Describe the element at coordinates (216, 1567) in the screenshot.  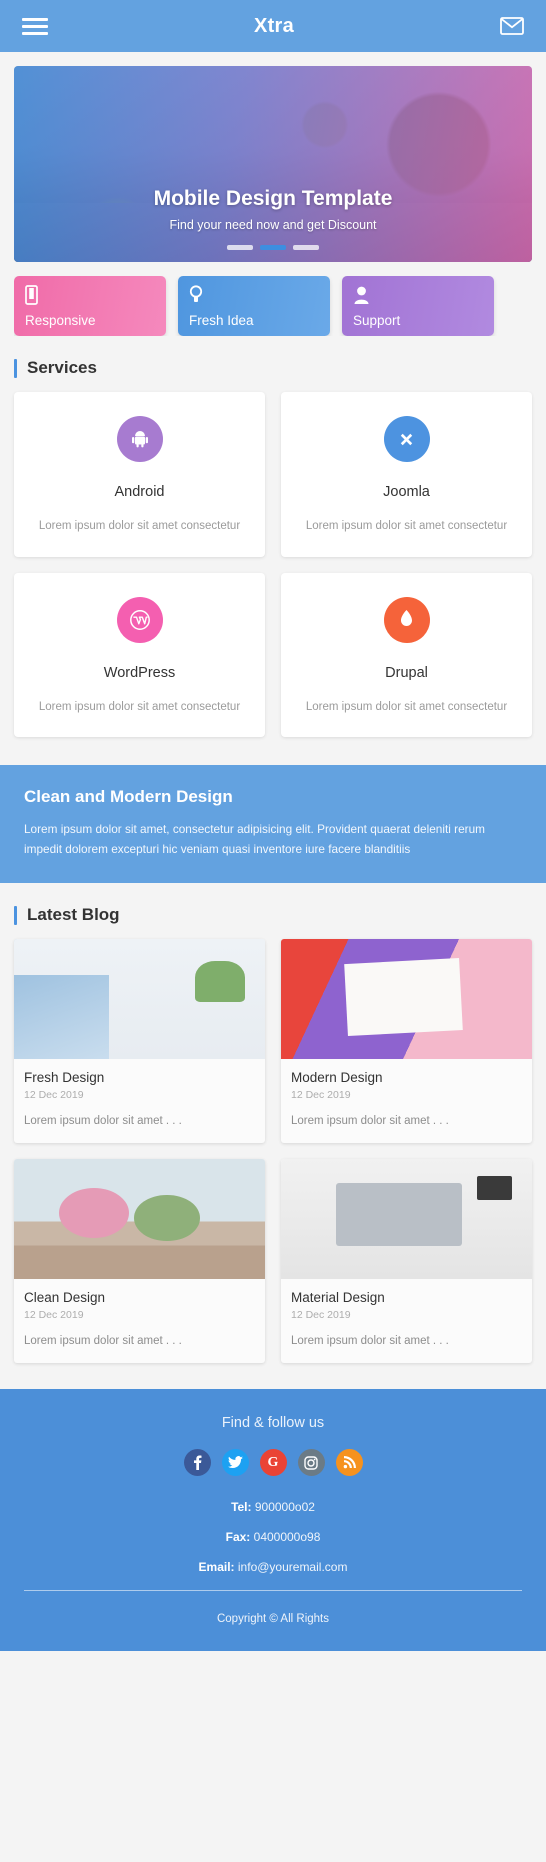
I see `email-label: Email:` at that location.